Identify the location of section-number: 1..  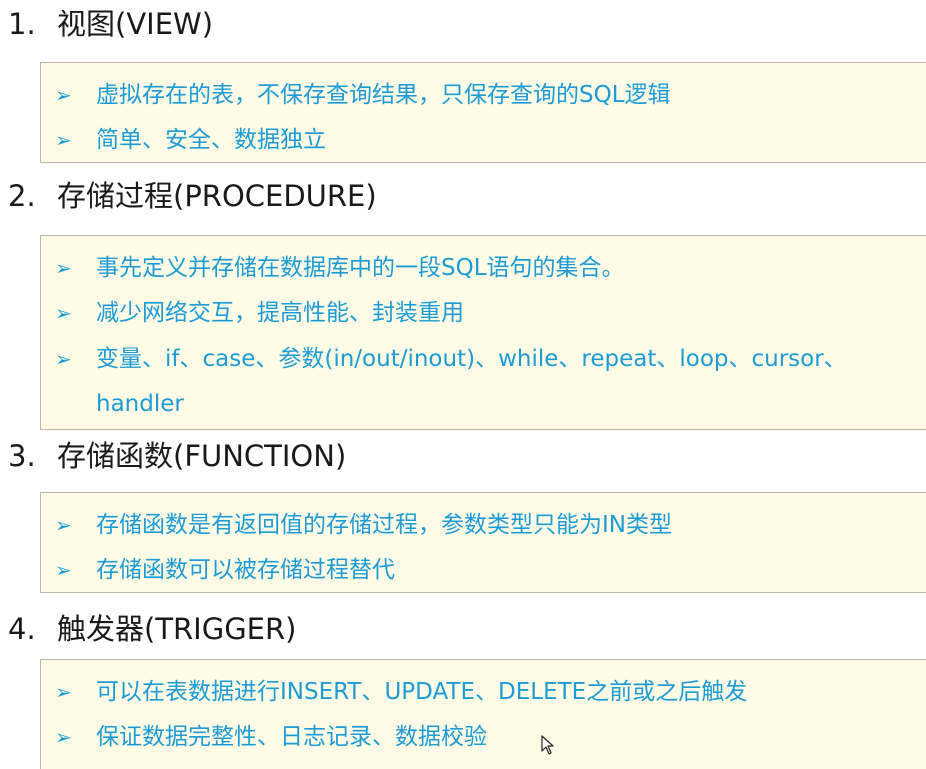
(22, 24).